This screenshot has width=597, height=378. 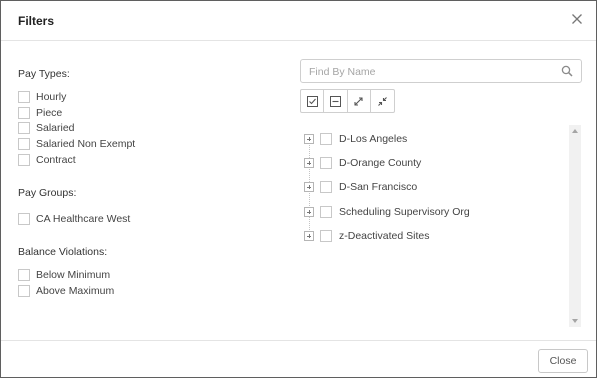 I want to click on pay-types-label: Pay Types:, so click(x=44, y=74).